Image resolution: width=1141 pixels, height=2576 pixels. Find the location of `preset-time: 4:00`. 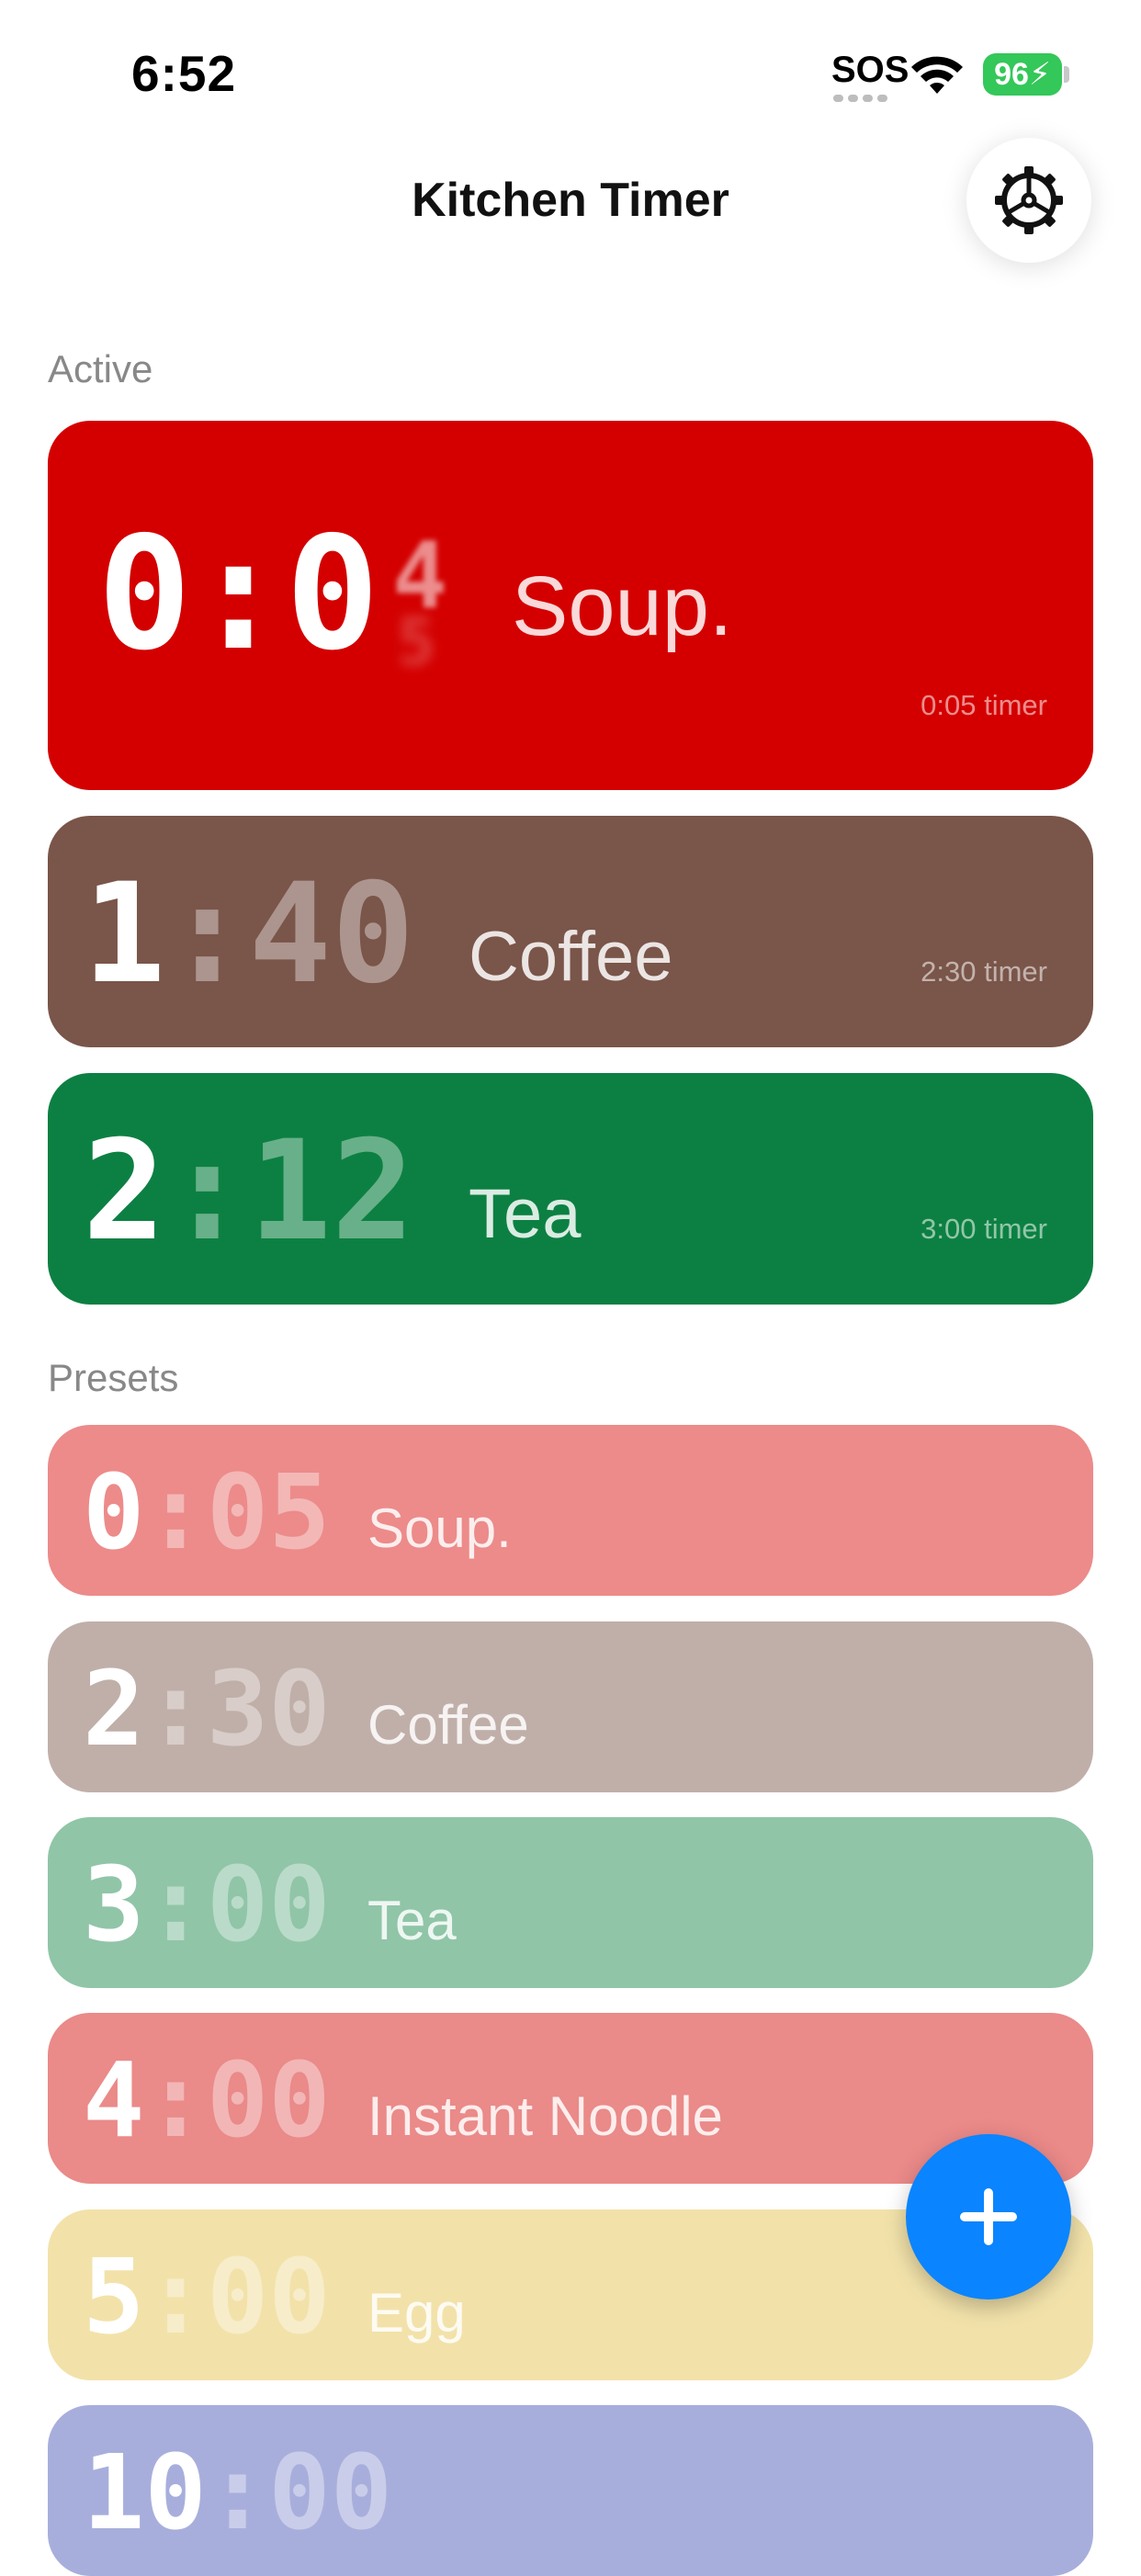

preset-time: 4:00 is located at coordinates (207, 2101).